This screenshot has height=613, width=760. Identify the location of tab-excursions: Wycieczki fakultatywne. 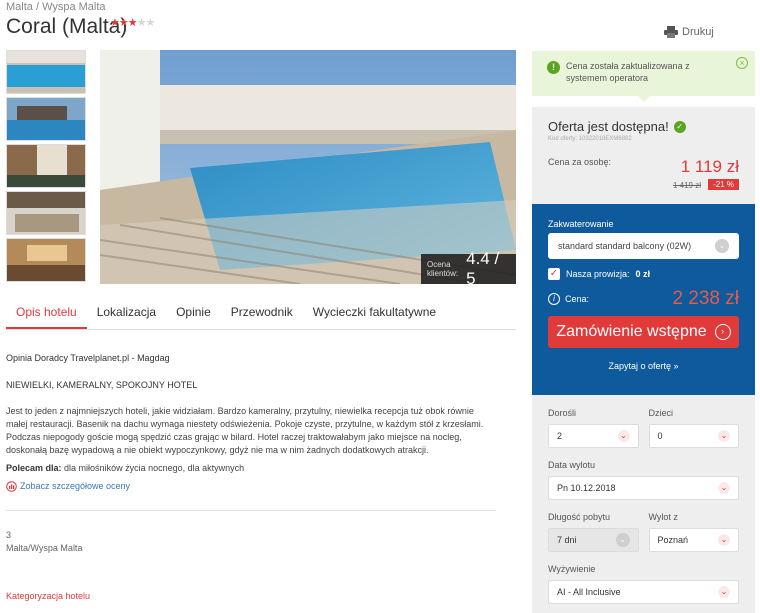
(374, 314).